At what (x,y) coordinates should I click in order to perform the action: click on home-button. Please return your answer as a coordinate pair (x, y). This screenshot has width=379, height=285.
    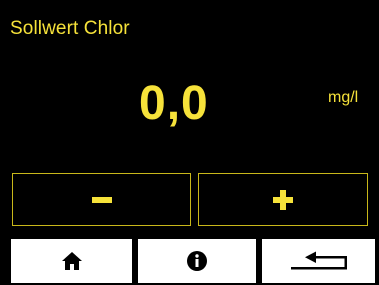
    Looking at the image, I should click on (71, 261).